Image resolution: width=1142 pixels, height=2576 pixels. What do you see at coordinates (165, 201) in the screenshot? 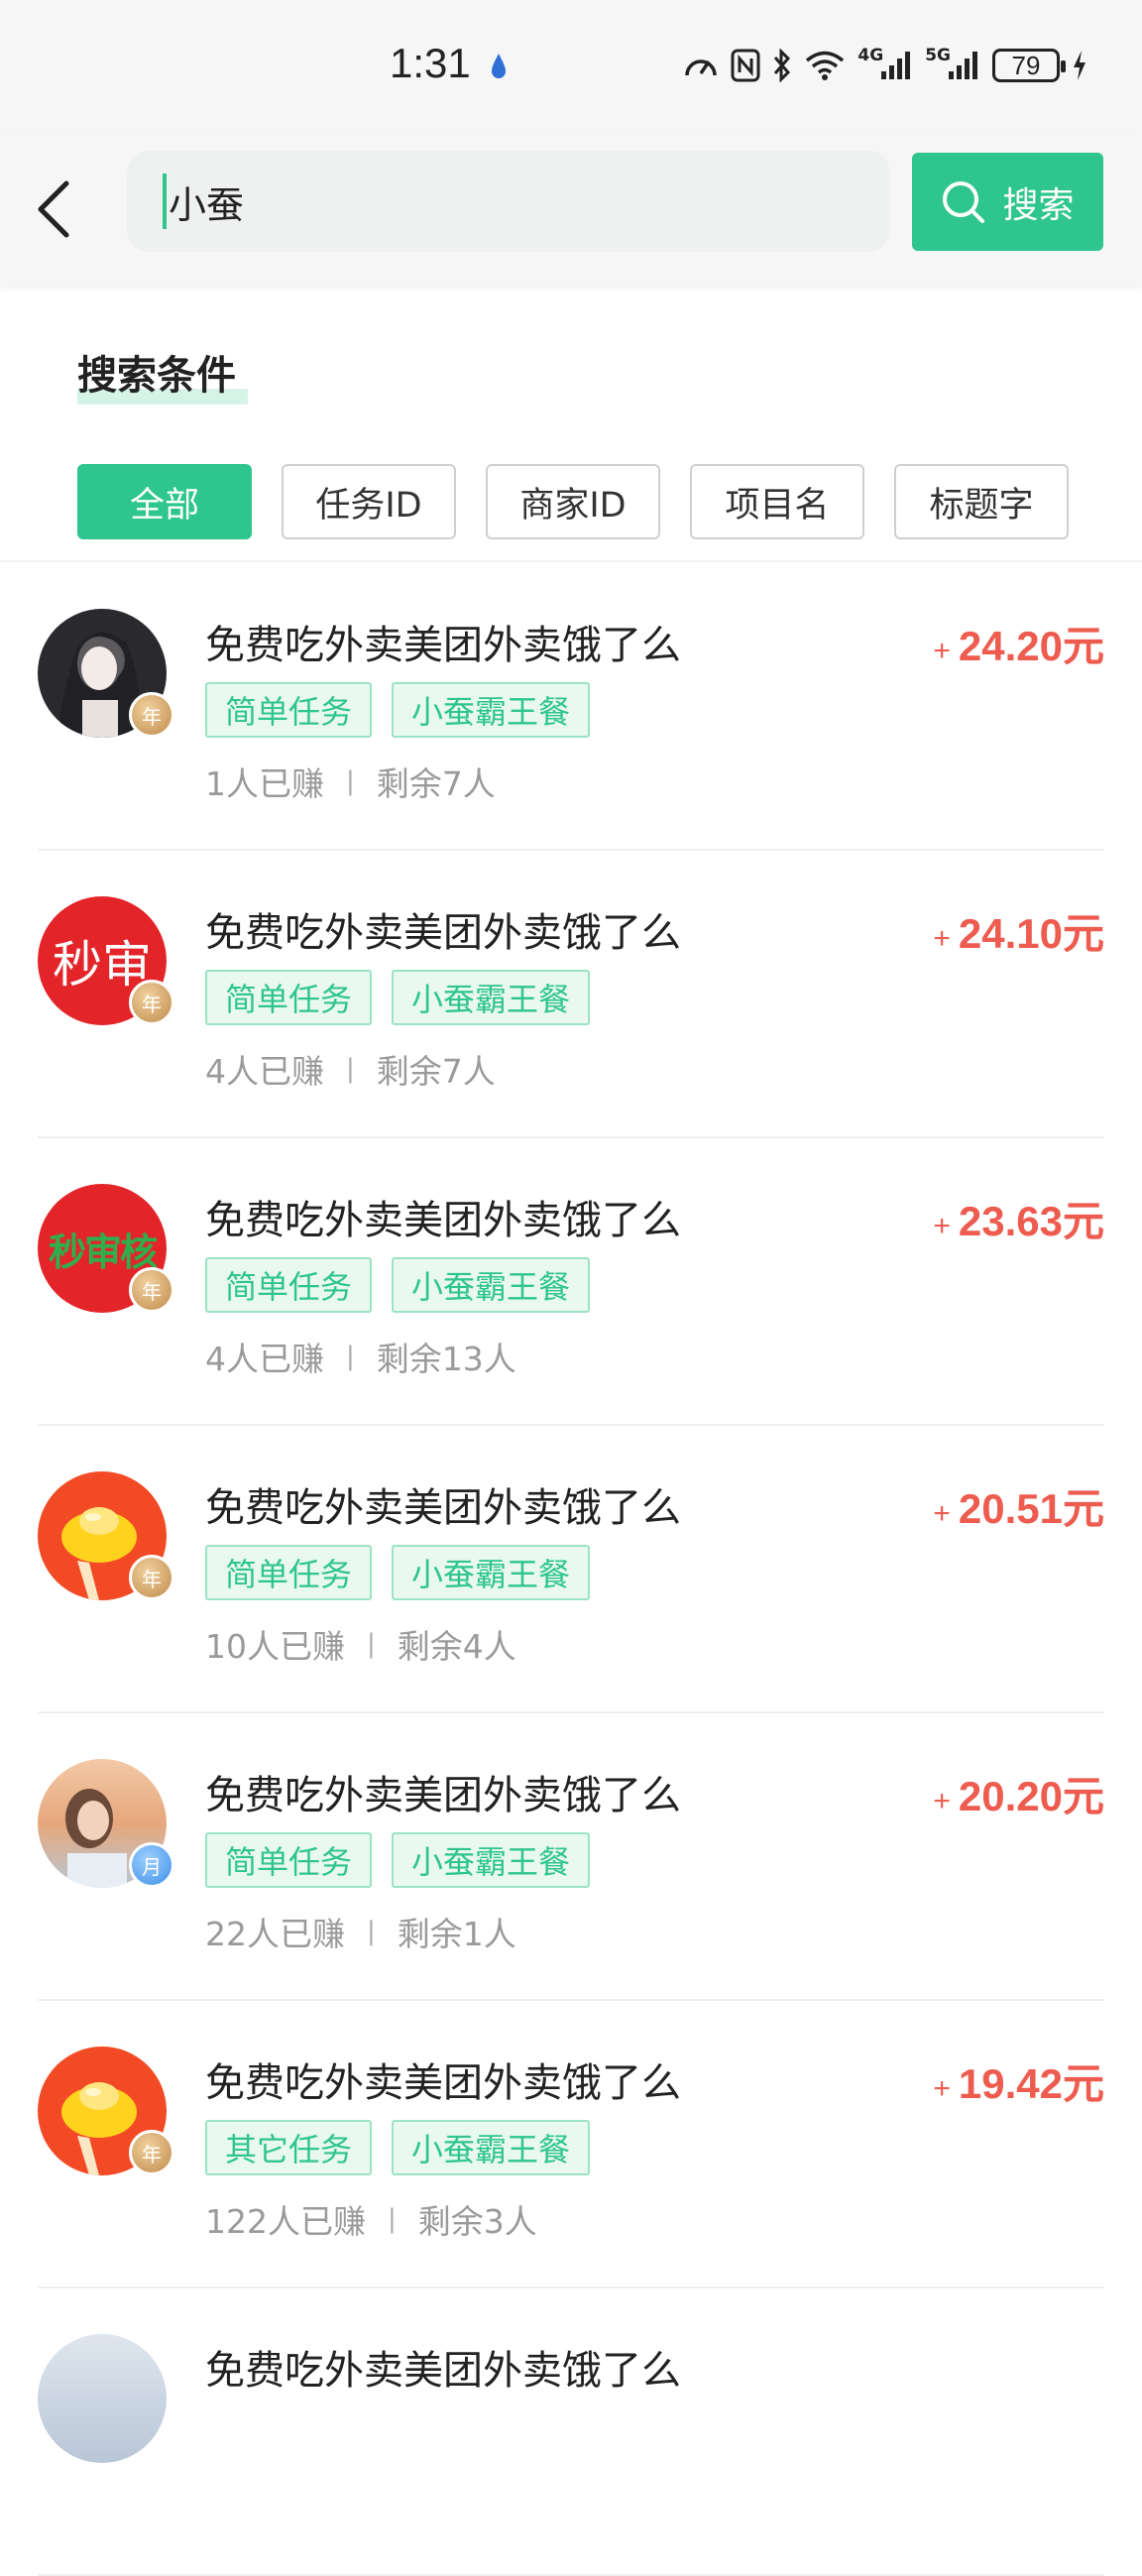
I see `text-cursor` at bounding box center [165, 201].